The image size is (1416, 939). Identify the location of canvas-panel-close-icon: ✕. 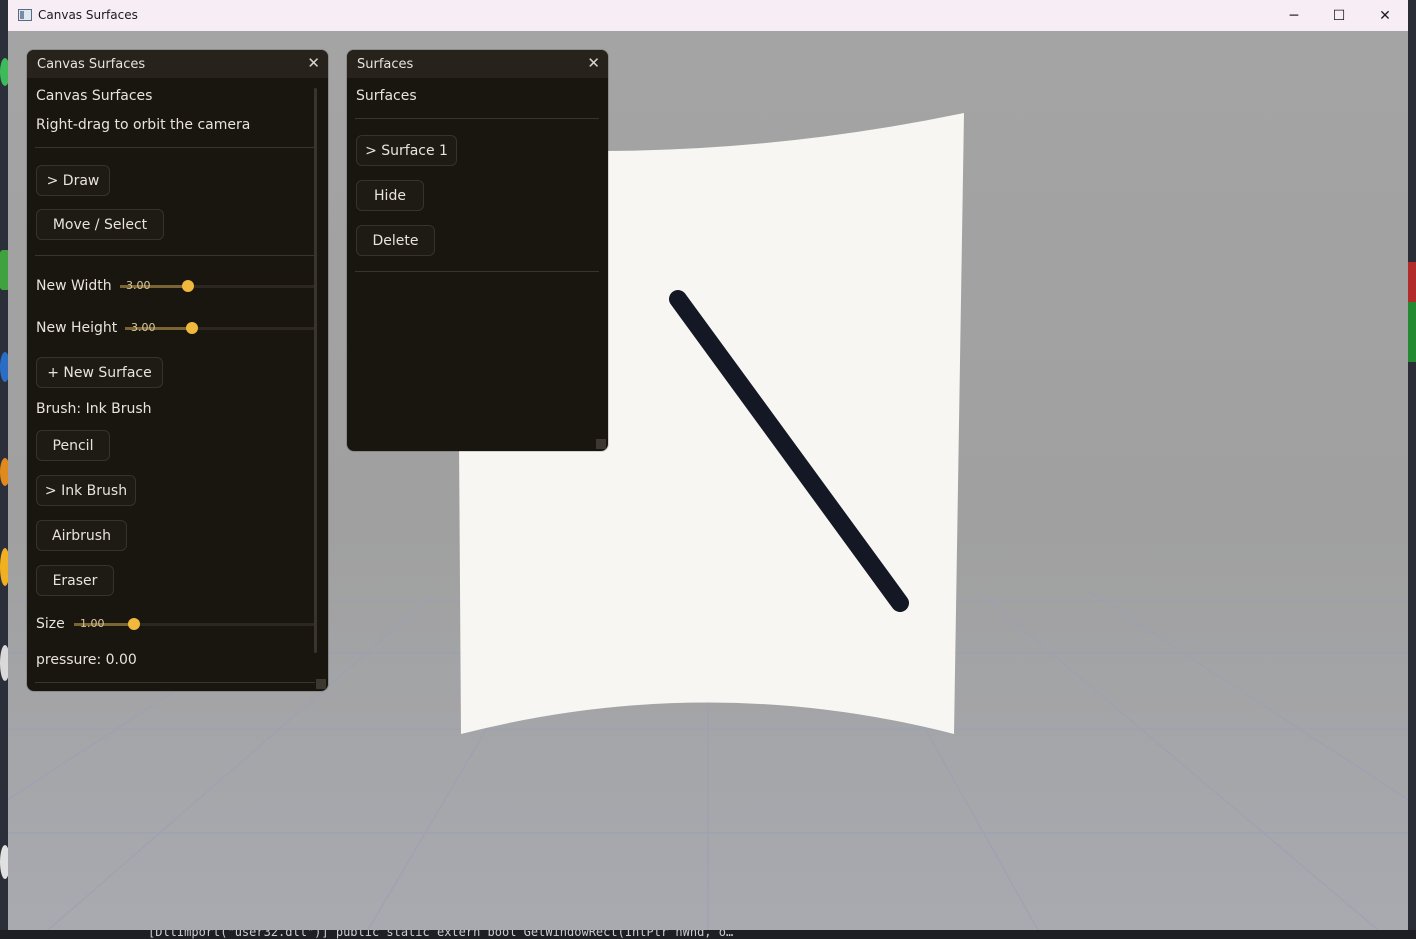
(313, 63).